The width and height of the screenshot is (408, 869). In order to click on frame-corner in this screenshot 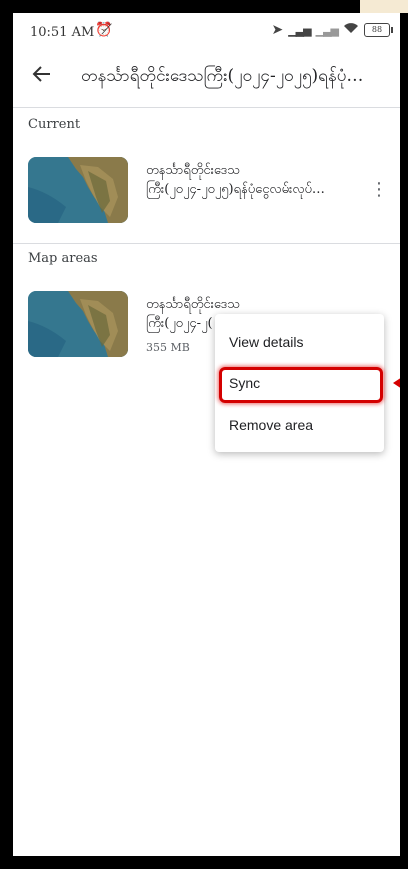, I will do `click(384, 6)`.